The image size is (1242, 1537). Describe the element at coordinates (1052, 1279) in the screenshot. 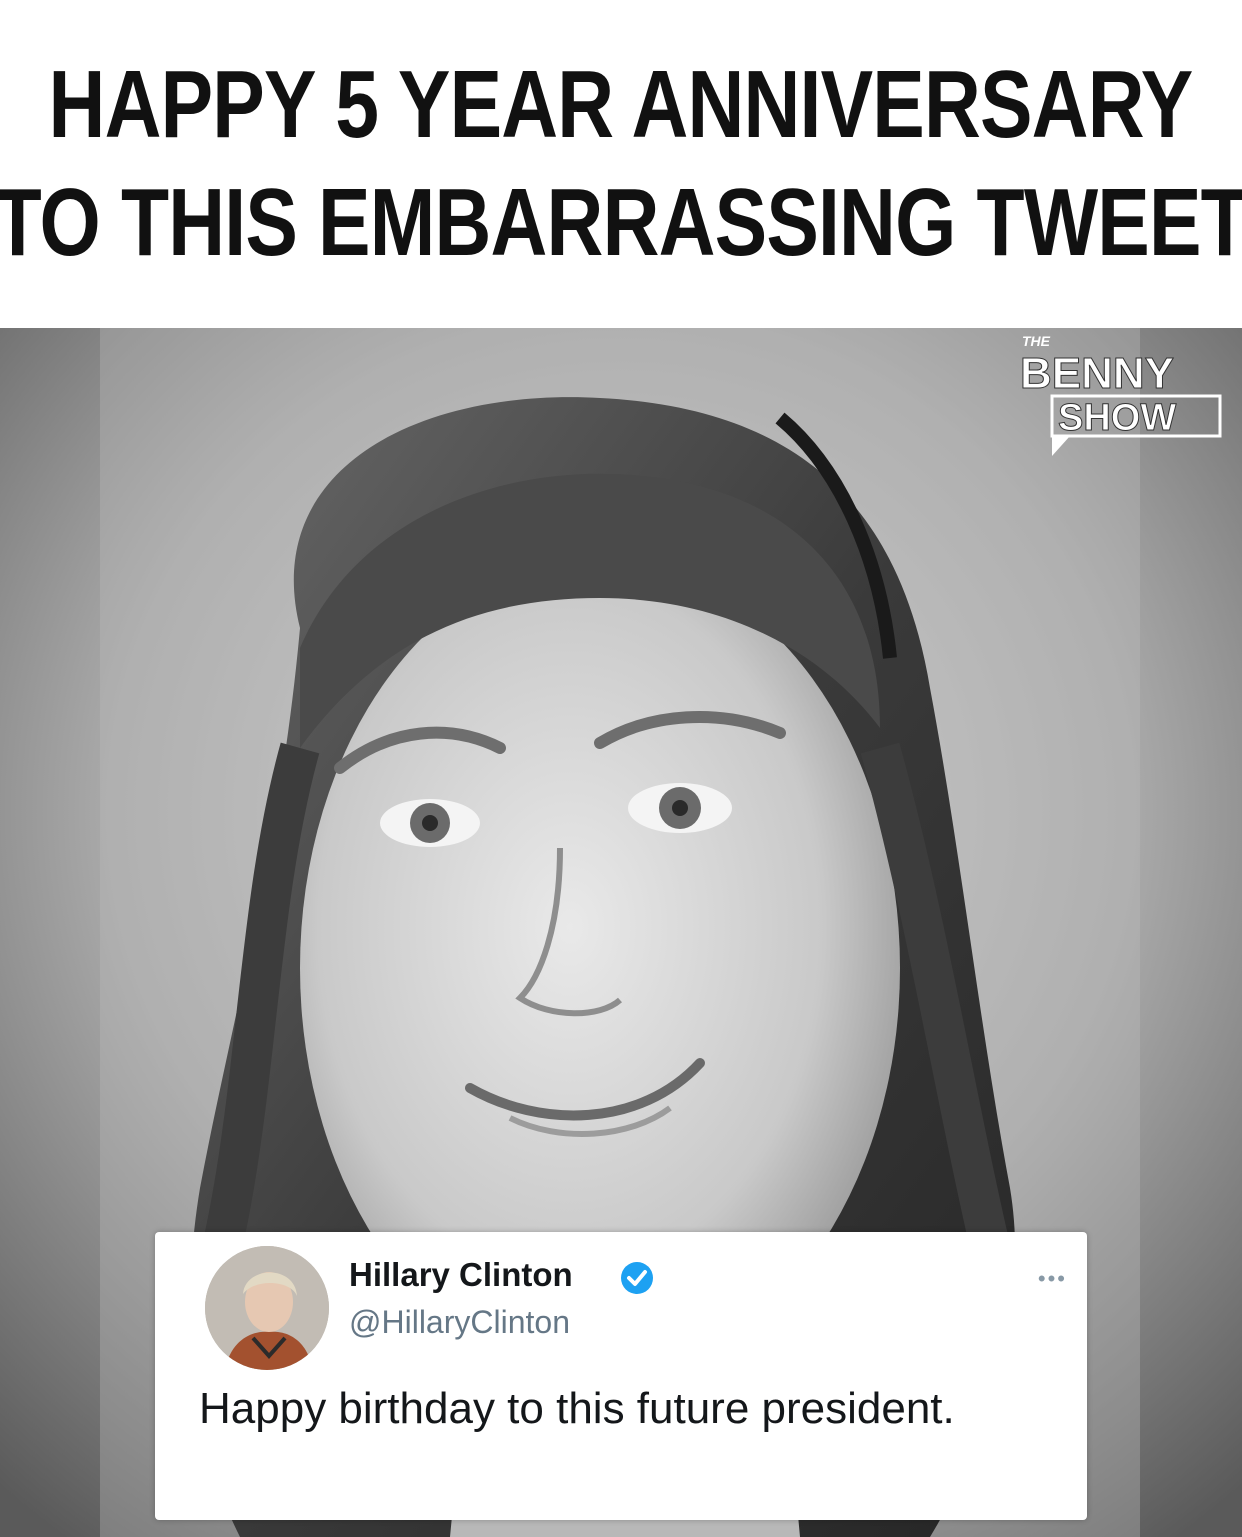

I see `more-options-icon: •••` at that location.